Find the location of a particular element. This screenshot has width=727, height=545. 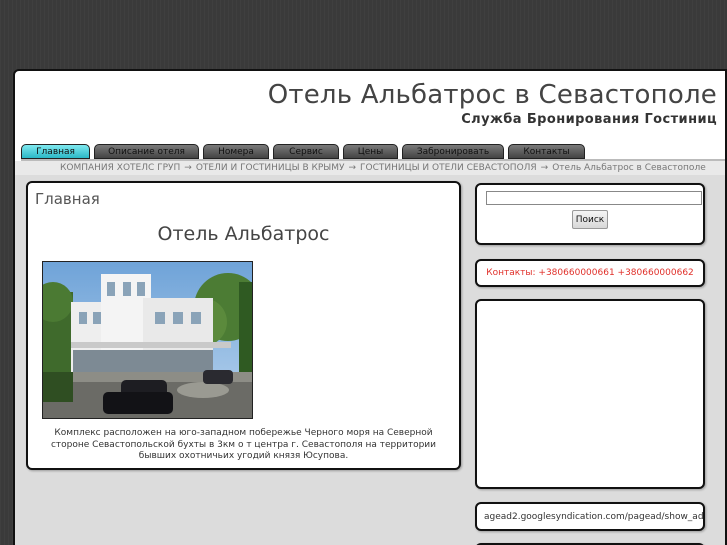

search-input is located at coordinates (594, 198).